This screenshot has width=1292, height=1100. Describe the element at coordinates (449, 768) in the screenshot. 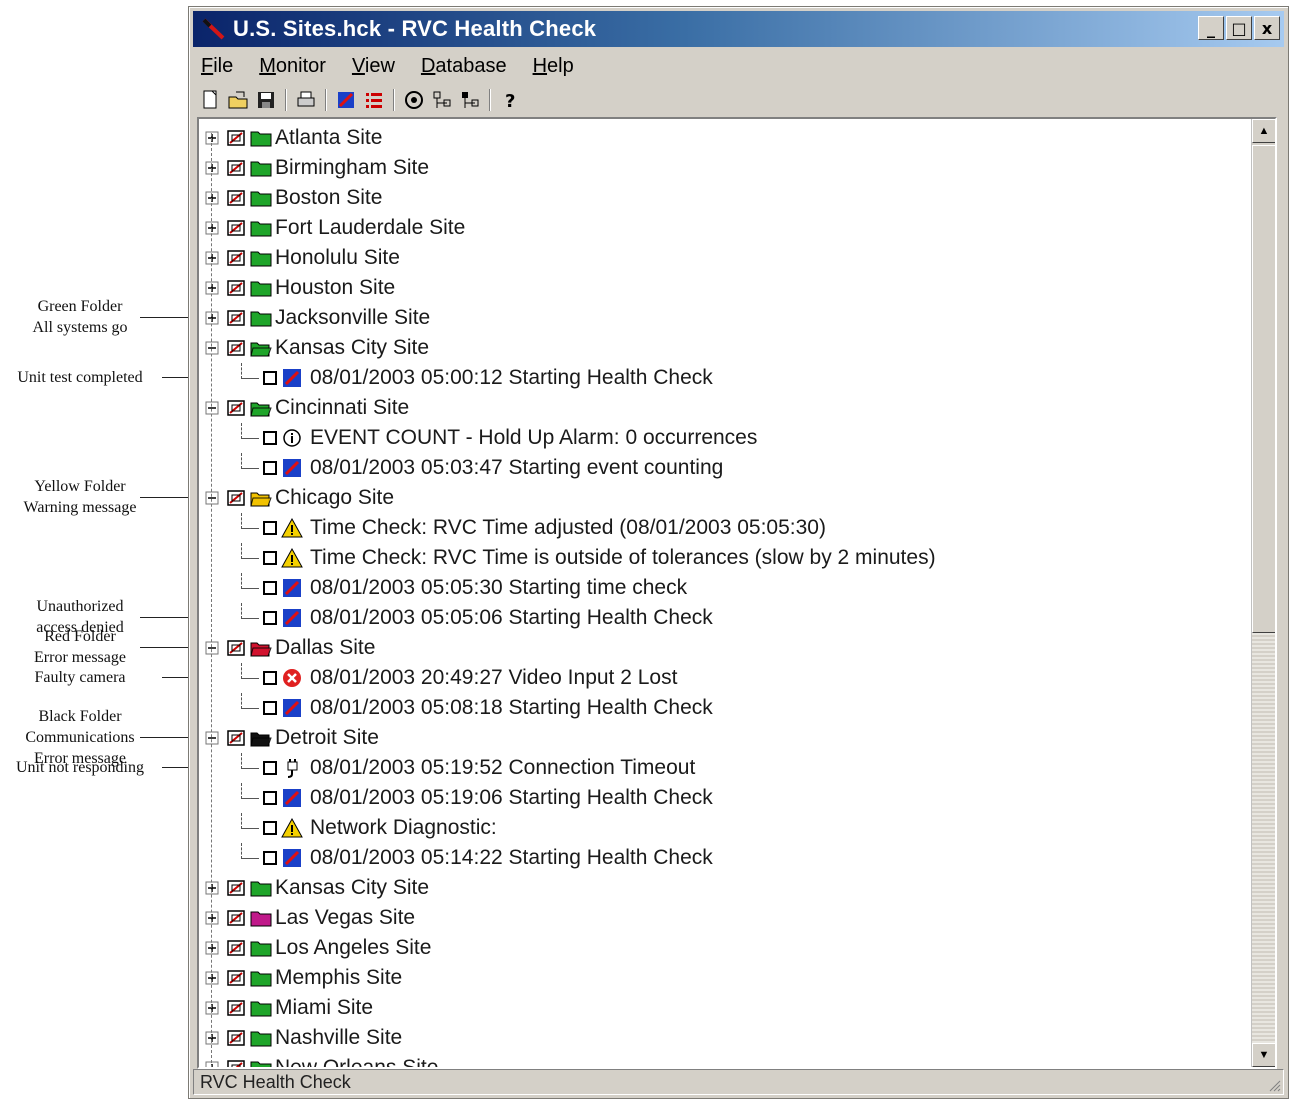

I see `tree-message-row: 08/01/2003 05:19:52 Connection Timeout` at that location.